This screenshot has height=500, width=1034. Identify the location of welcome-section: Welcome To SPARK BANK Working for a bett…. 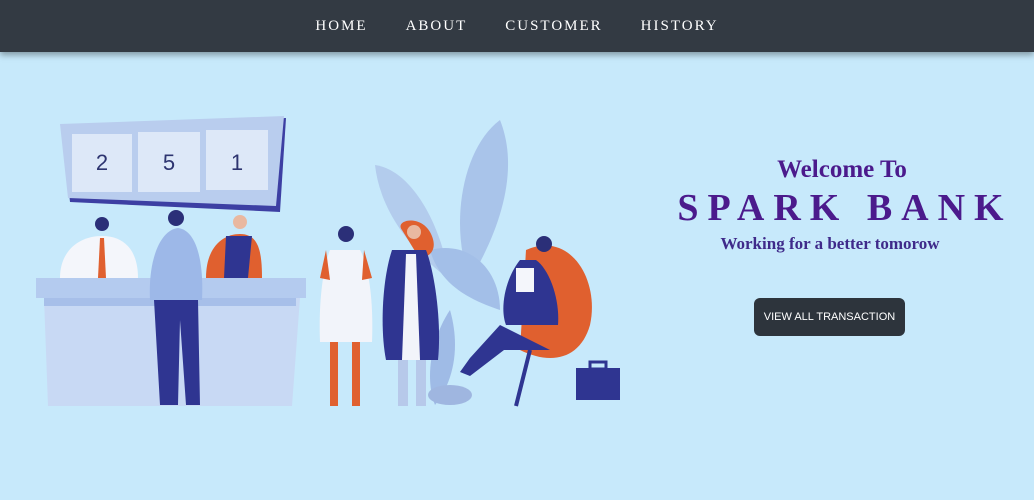
(842, 204).